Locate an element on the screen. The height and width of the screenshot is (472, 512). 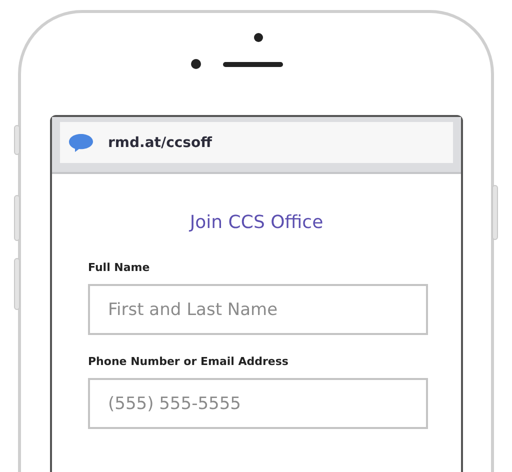
input-field: (555) 555-5555 is located at coordinates (258, 403).